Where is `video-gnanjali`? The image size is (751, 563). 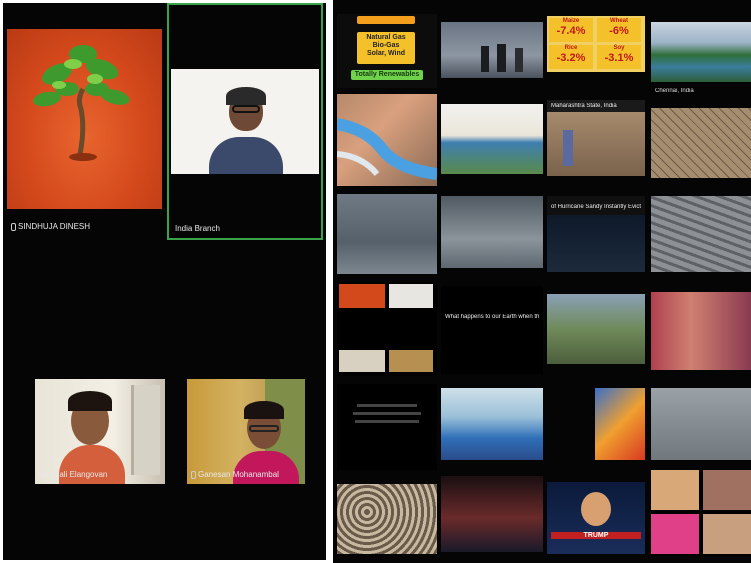 video-gnanjali is located at coordinates (100, 431).